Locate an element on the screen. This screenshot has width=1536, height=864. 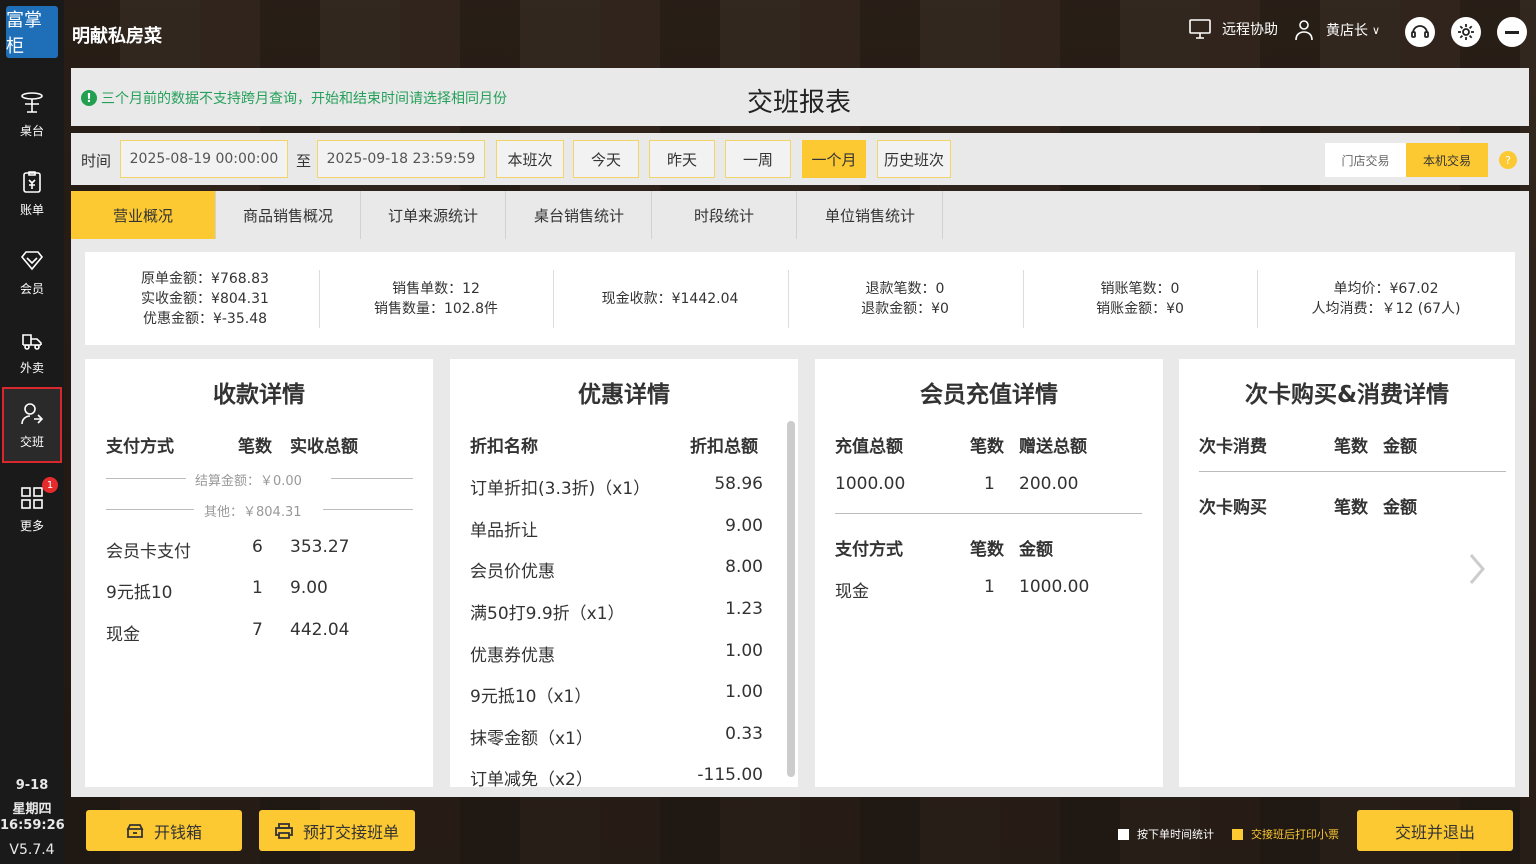
tab-table-sales: 桌台销售统计 is located at coordinates (579, 215).